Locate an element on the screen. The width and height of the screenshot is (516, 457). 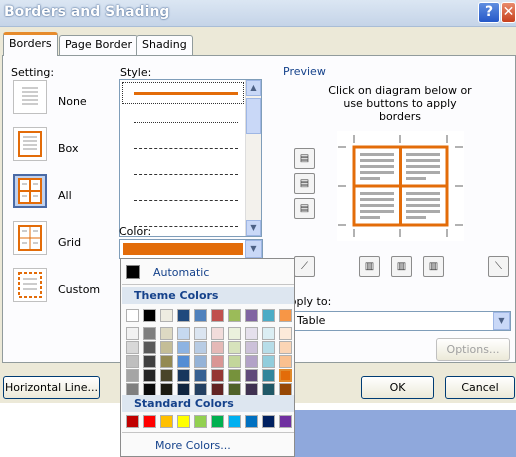
scroll-up-icon: ▲ is located at coordinates (253, 88).